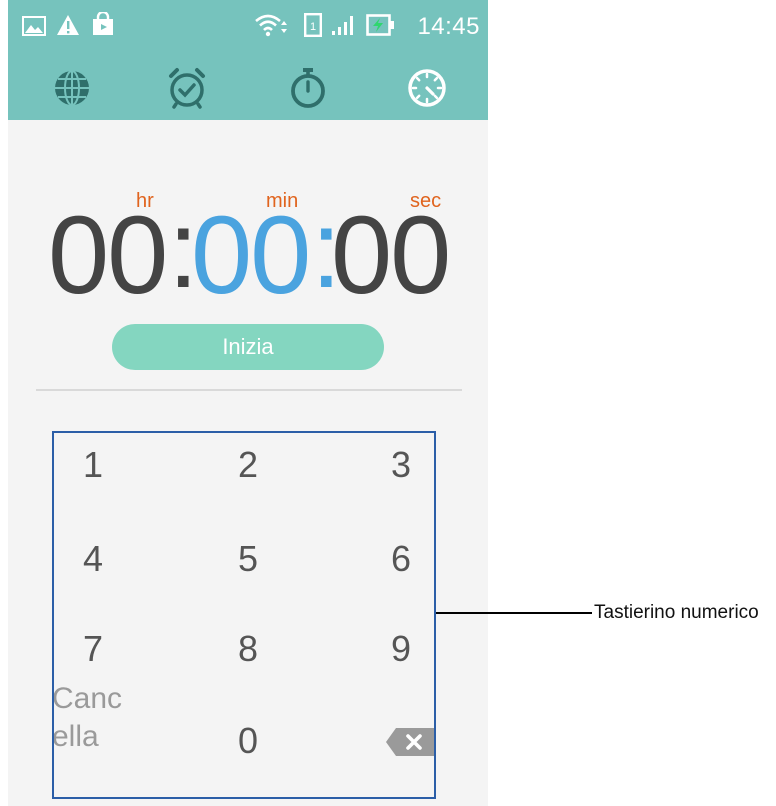  I want to click on signal-icon, so click(342, 25).